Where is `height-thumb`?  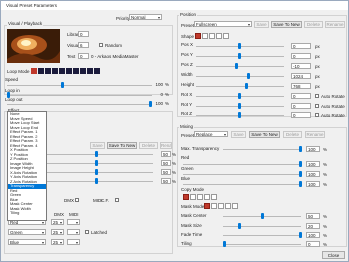 height-thumb is located at coordinates (246, 86).